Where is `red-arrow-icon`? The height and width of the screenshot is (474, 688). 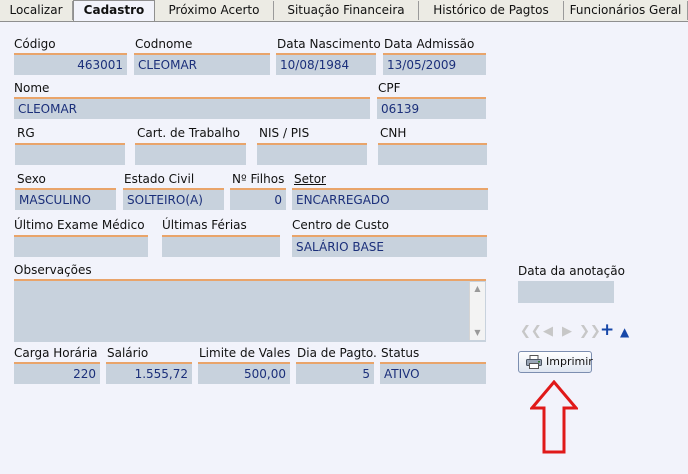
red-arrow-icon is located at coordinates (554, 417).